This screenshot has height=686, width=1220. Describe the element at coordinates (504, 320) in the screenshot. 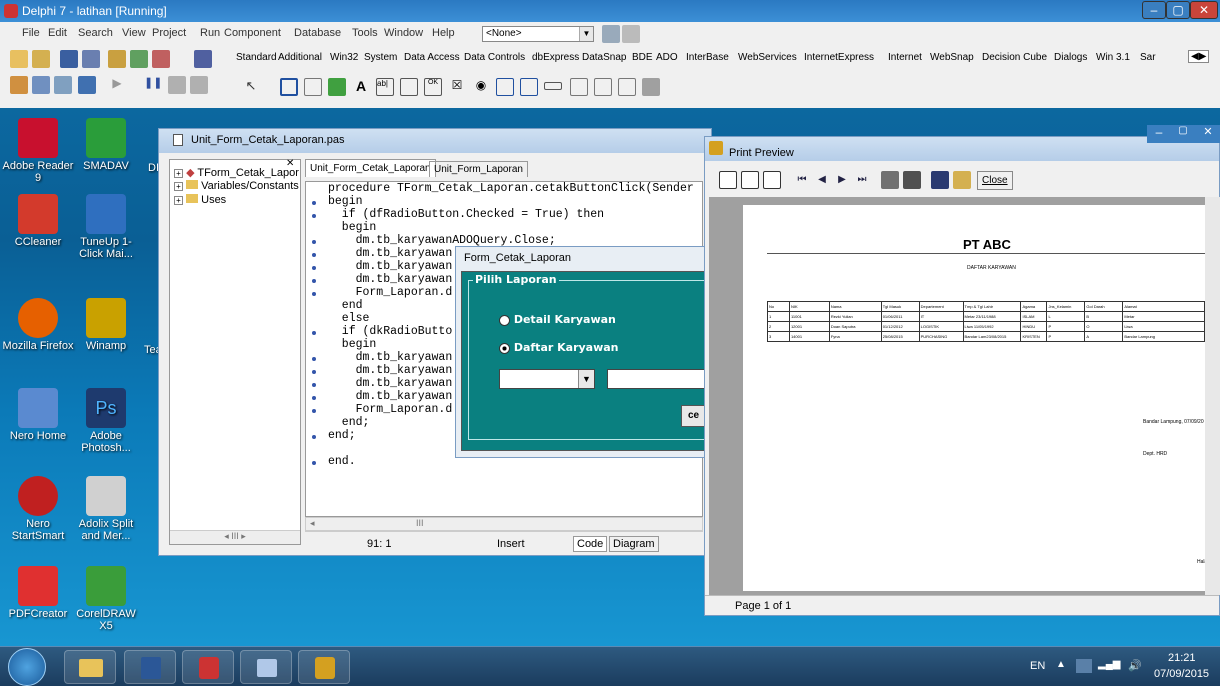

I see `radio-unchecked-icon` at that location.